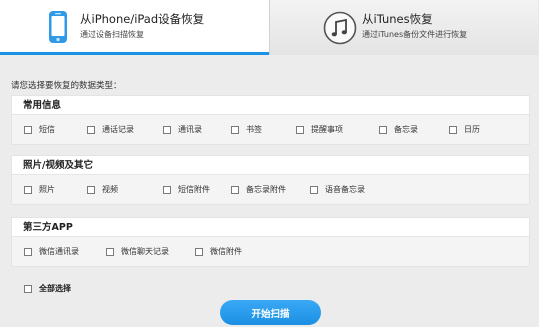 The height and width of the screenshot is (327, 539). I want to click on tab-device-recovery: 从iPhone/iPad设备恢复 通过设备扫描恢复, so click(134, 27).